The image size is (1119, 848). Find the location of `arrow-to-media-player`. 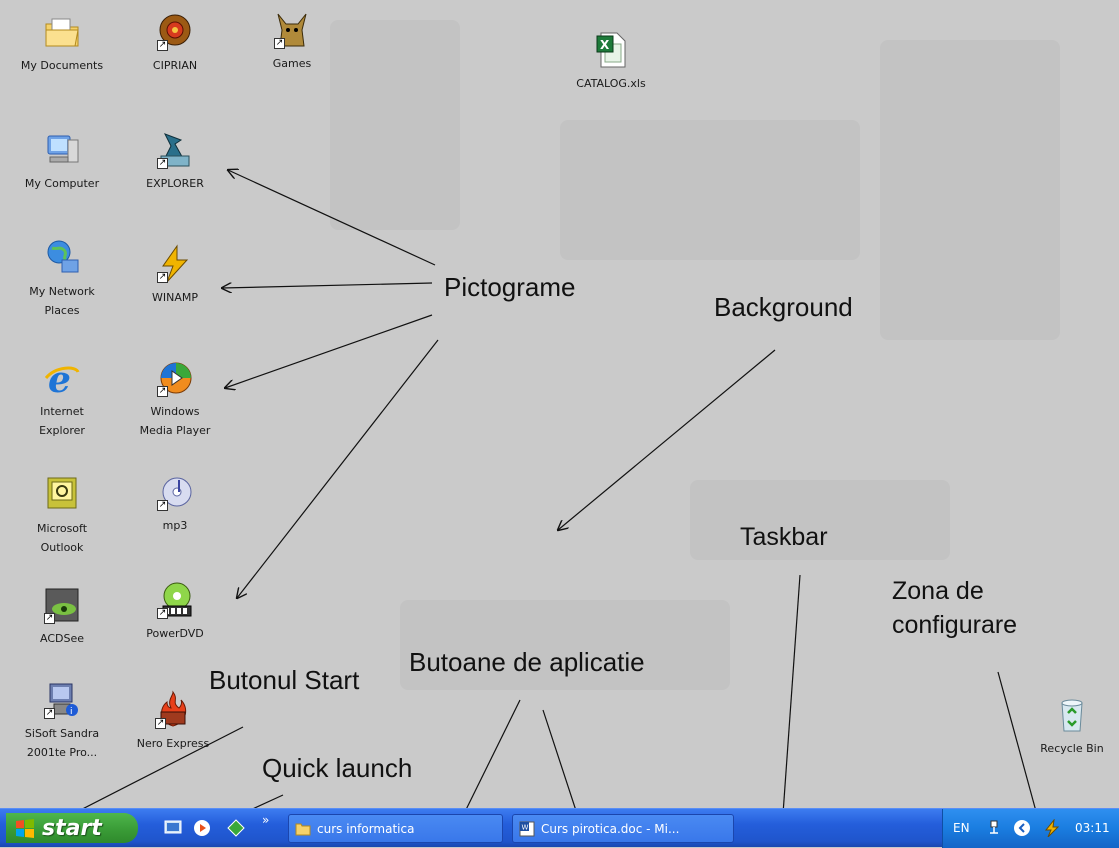

arrow-to-media-player is located at coordinates (329, 351).